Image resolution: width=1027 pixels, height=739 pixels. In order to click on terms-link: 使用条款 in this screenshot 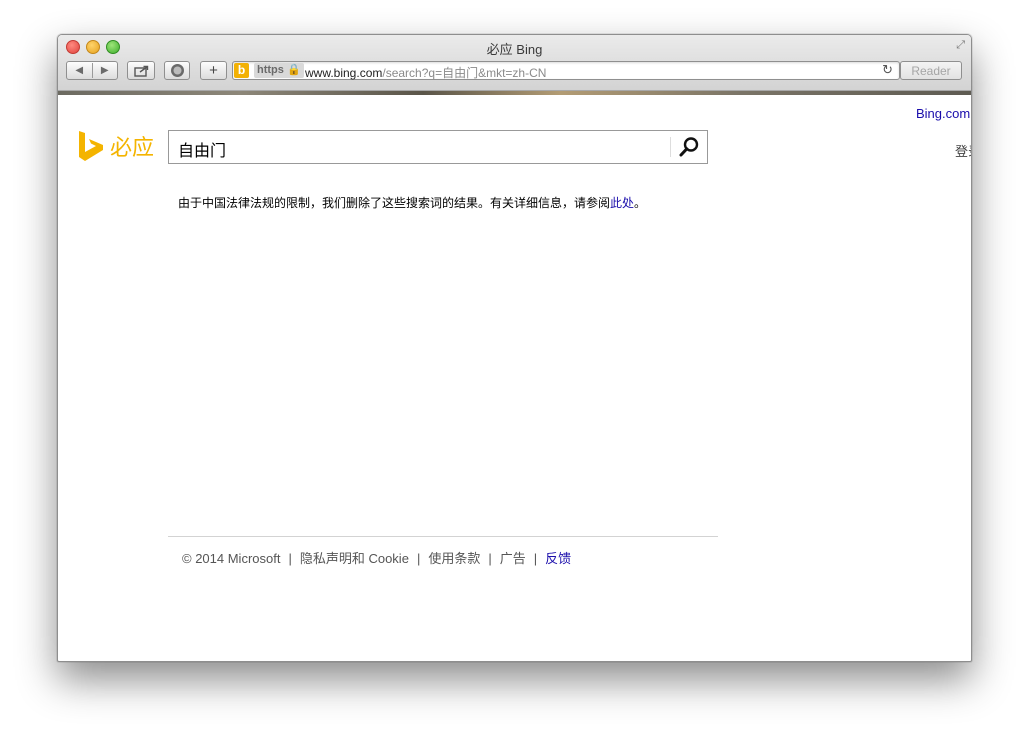, I will do `click(454, 558)`.